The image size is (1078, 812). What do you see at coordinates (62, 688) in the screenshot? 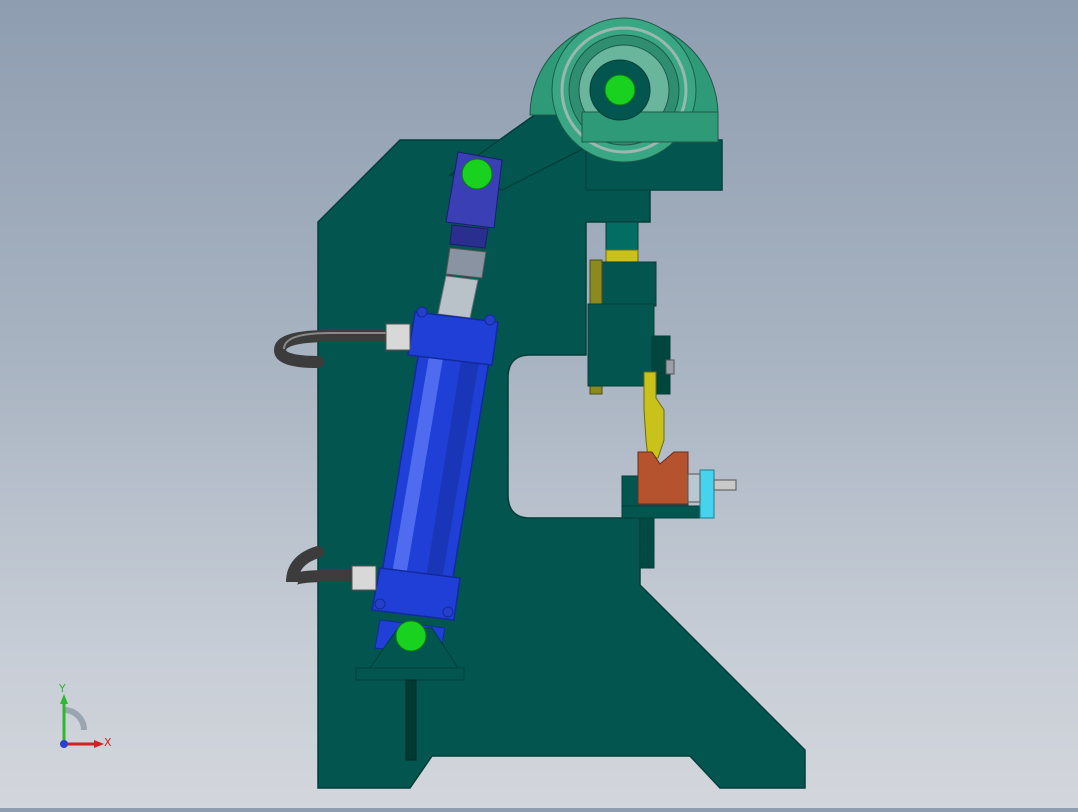
I see `y-axis-label: Y` at bounding box center [62, 688].